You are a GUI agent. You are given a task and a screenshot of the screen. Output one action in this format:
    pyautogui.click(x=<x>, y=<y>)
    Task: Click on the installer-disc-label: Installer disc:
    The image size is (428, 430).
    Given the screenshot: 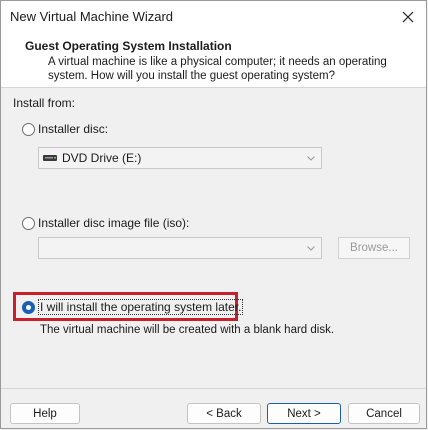 What is the action you would take?
    pyautogui.click(x=73, y=129)
    